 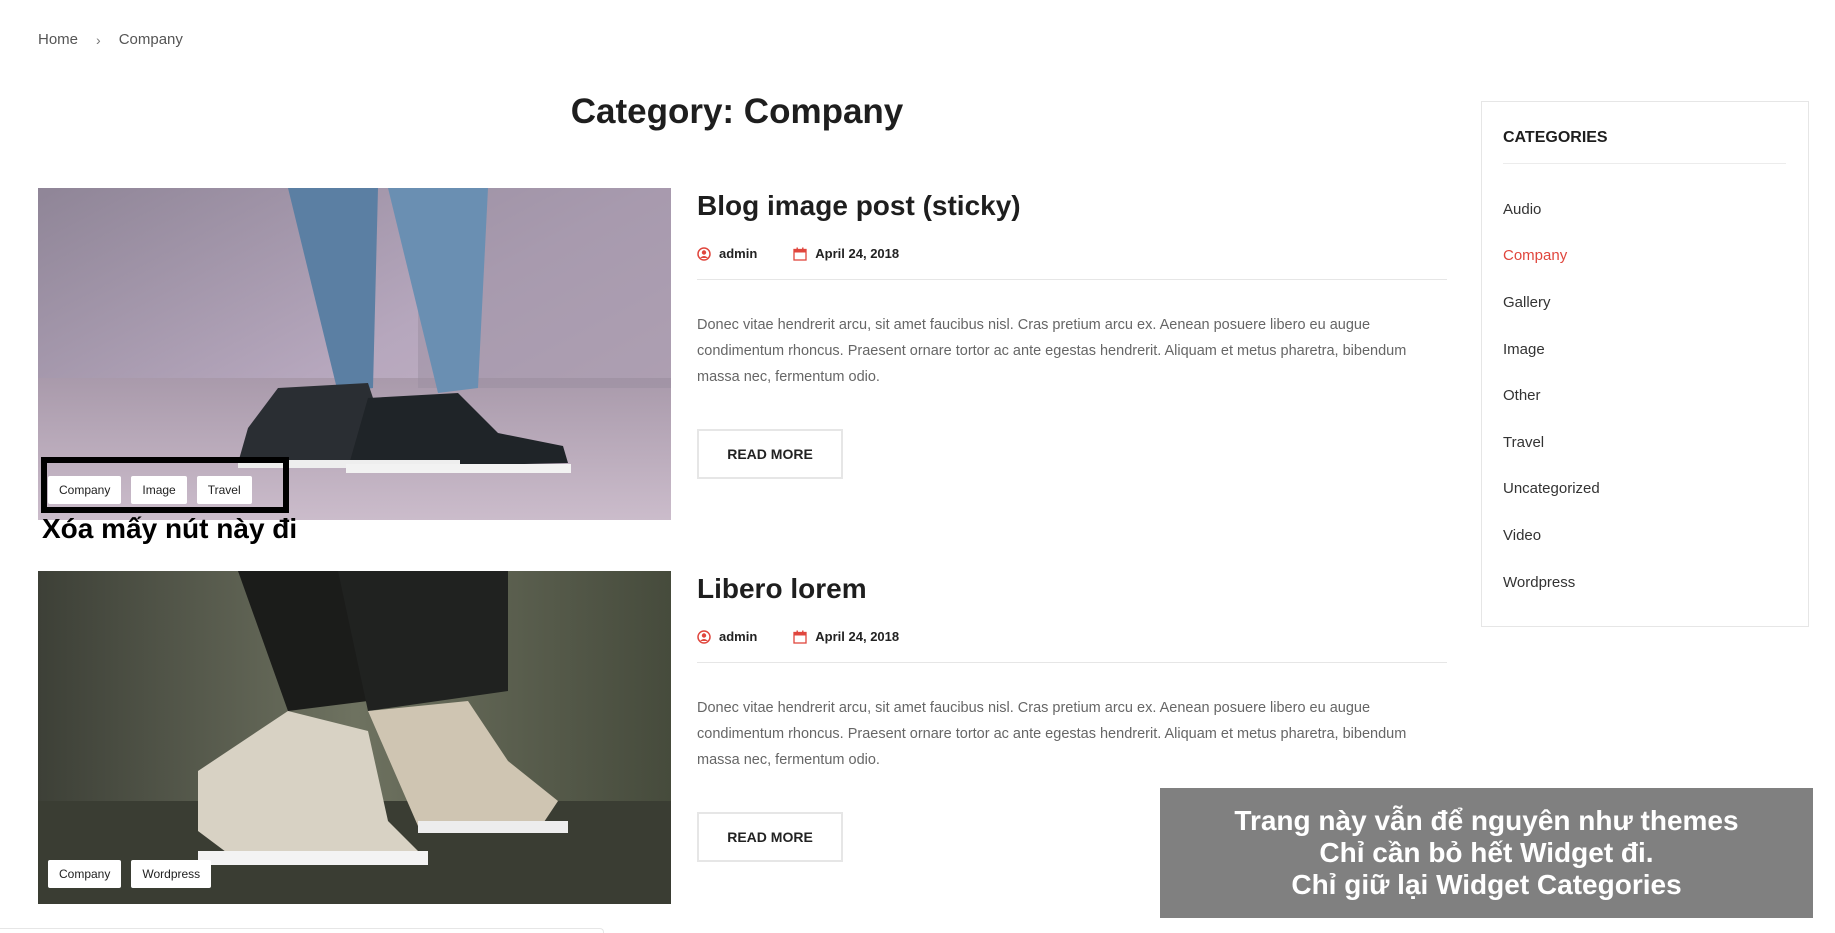 I want to click on note-line-3: Chỉ giữ lại Widget Categories, so click(x=1486, y=884).